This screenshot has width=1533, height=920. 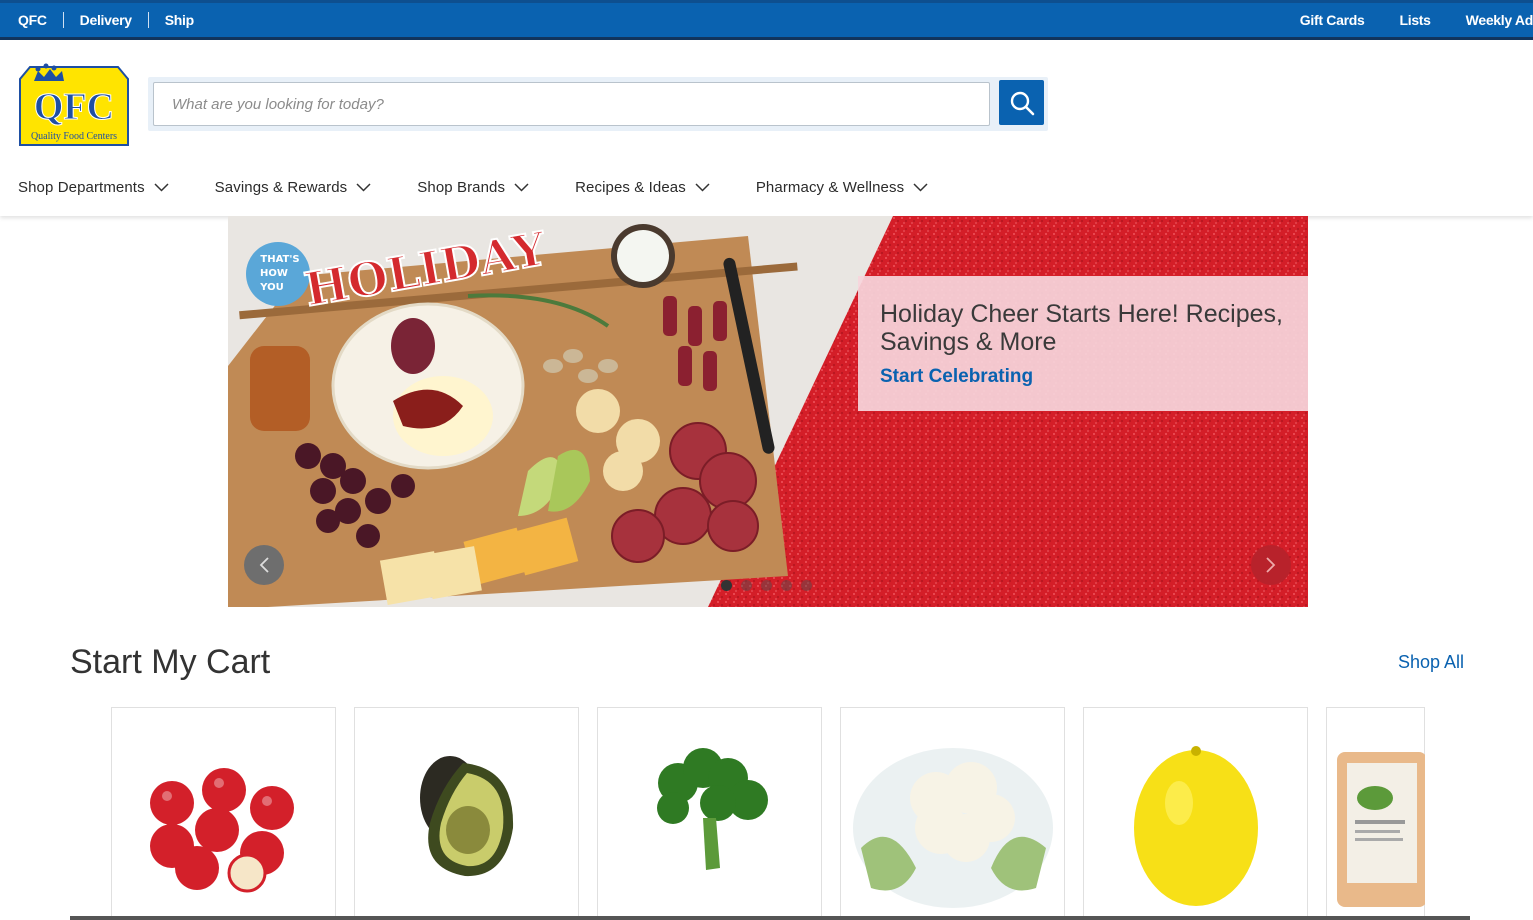 What do you see at coordinates (74, 107) in the screenshot?
I see `svg-text: QFC` at bounding box center [74, 107].